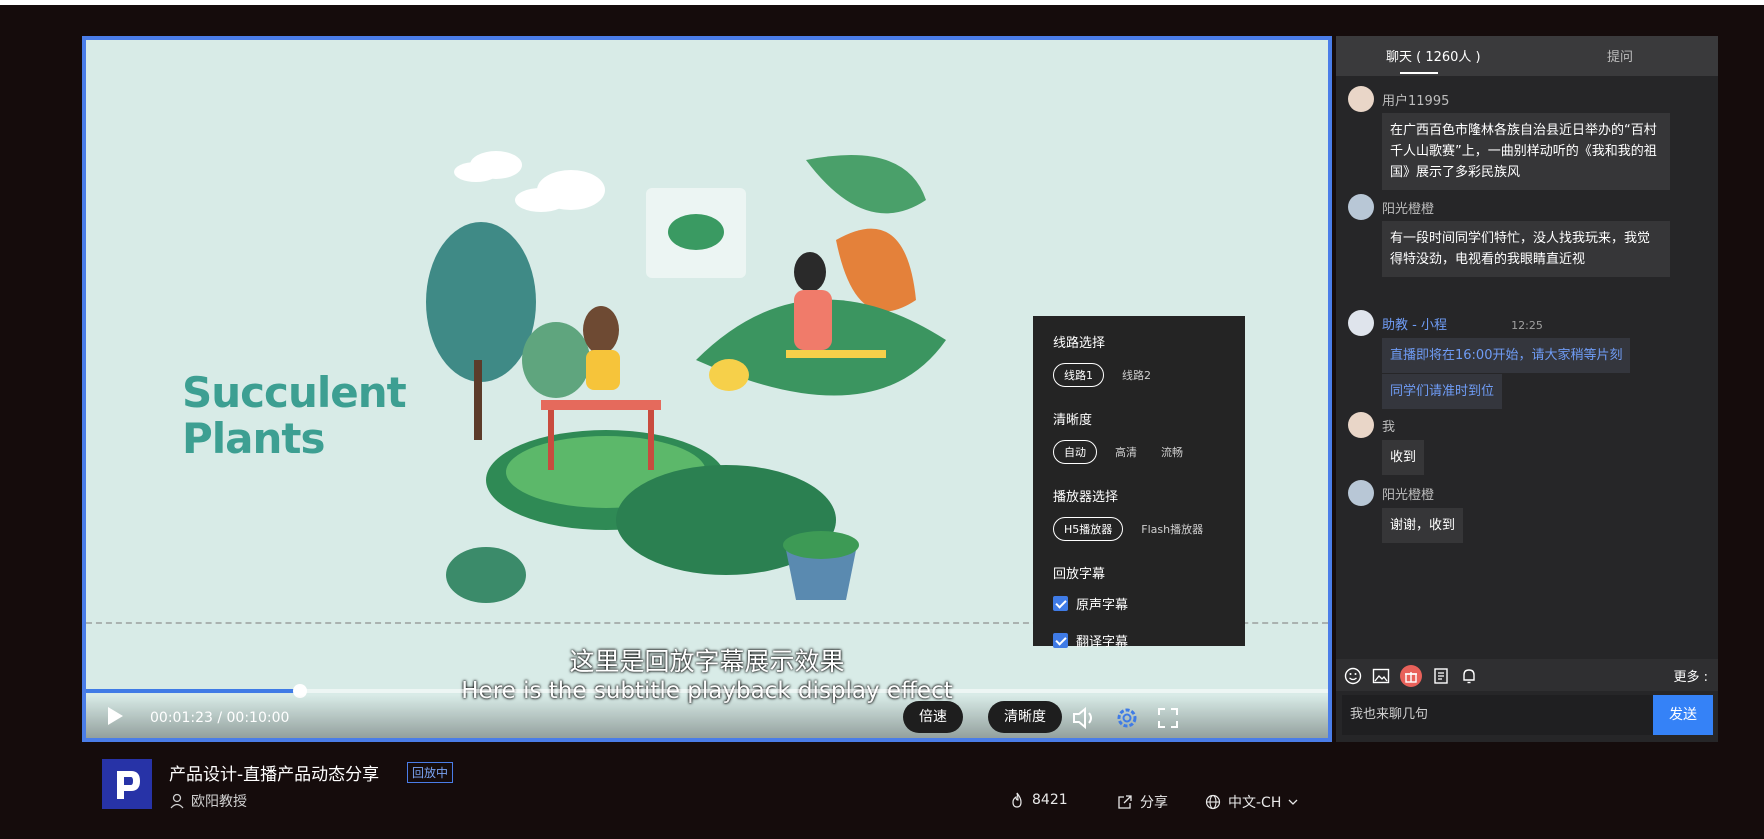  Describe the element at coordinates (115, 716) in the screenshot. I see `play-icon` at that location.